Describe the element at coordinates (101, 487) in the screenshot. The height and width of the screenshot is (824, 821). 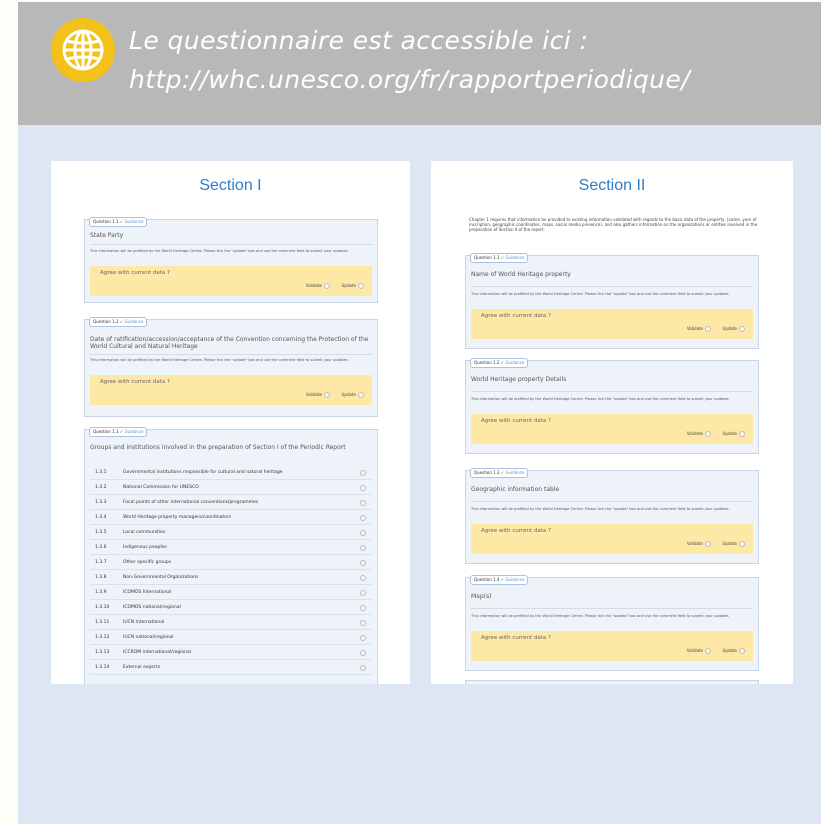
I see `row-number: 1.3.2` at that location.